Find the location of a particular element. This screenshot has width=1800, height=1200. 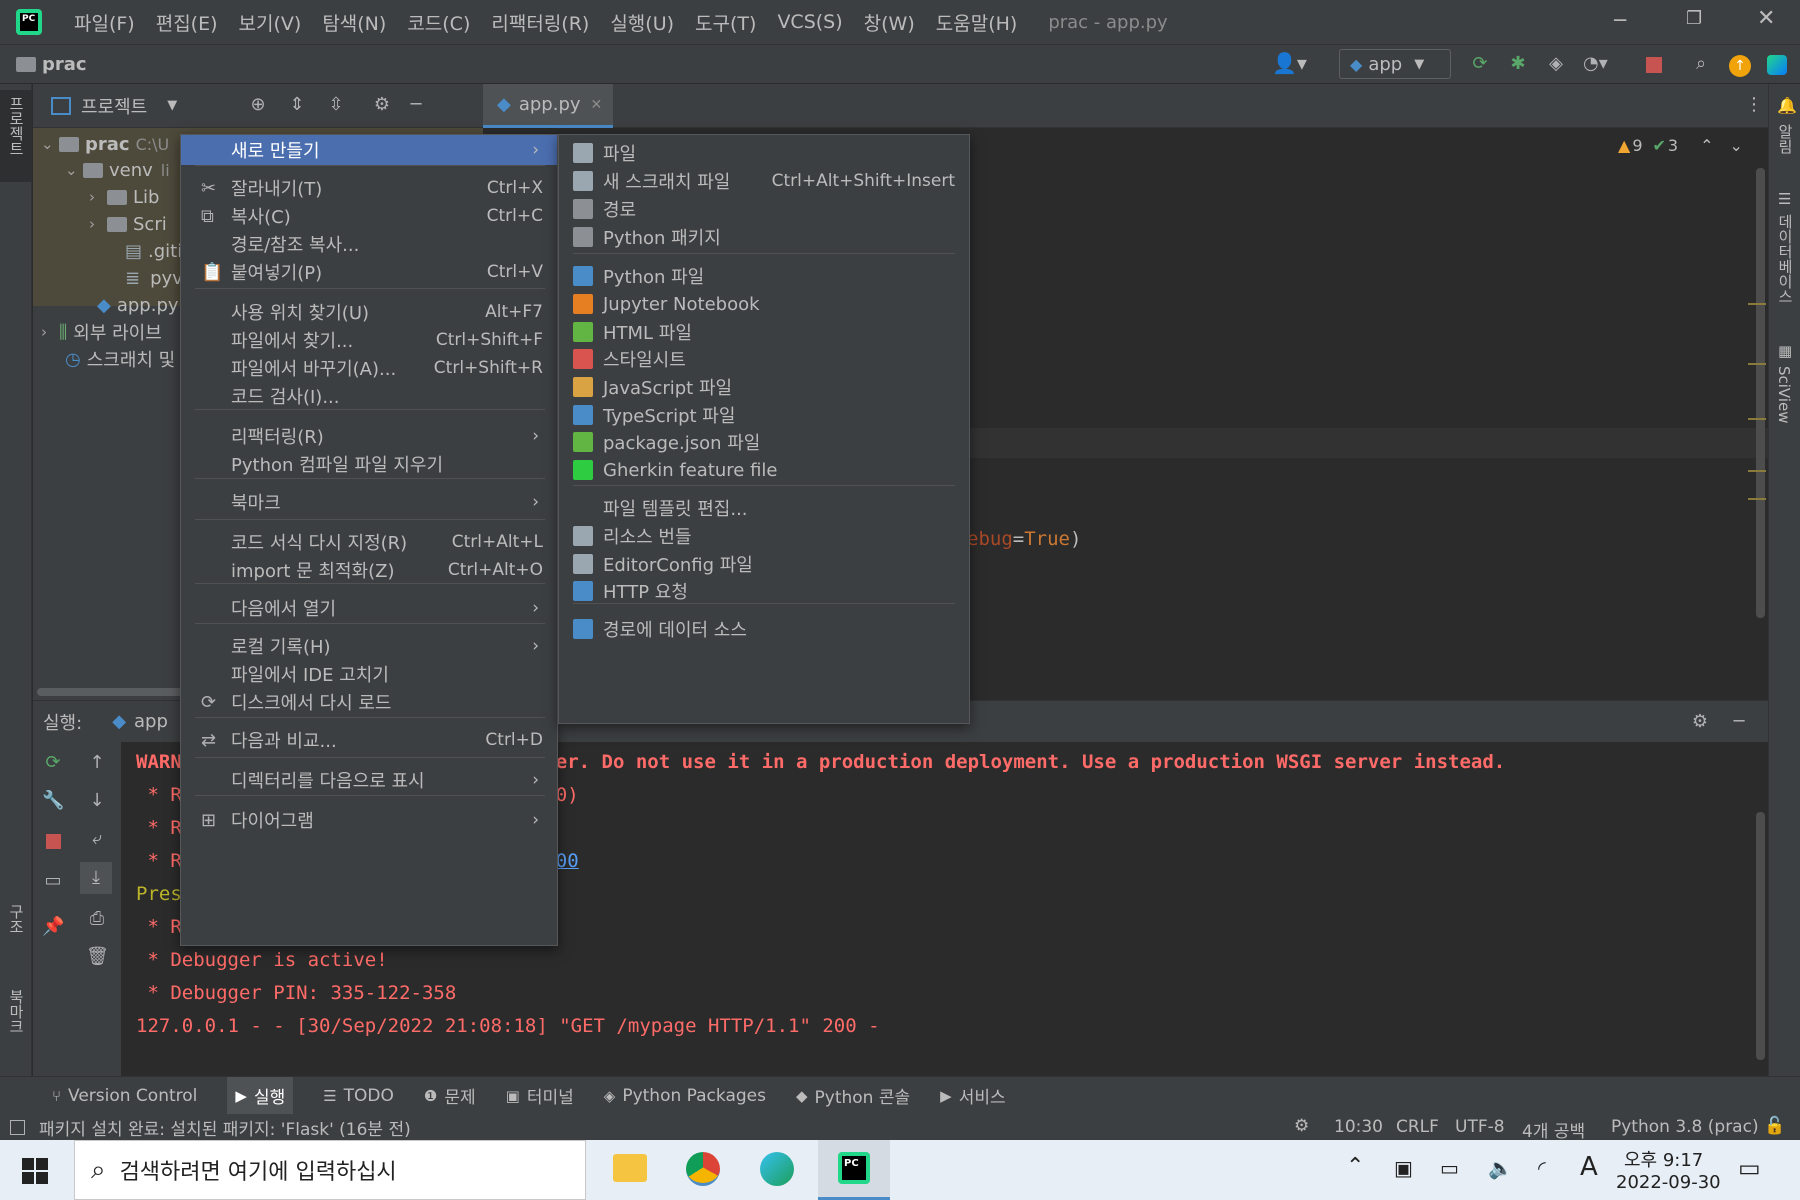

status-message: 패키지 설치 완료: 설치된 패키지: 'Flask' (16분 전) is located at coordinates (225, 1127).